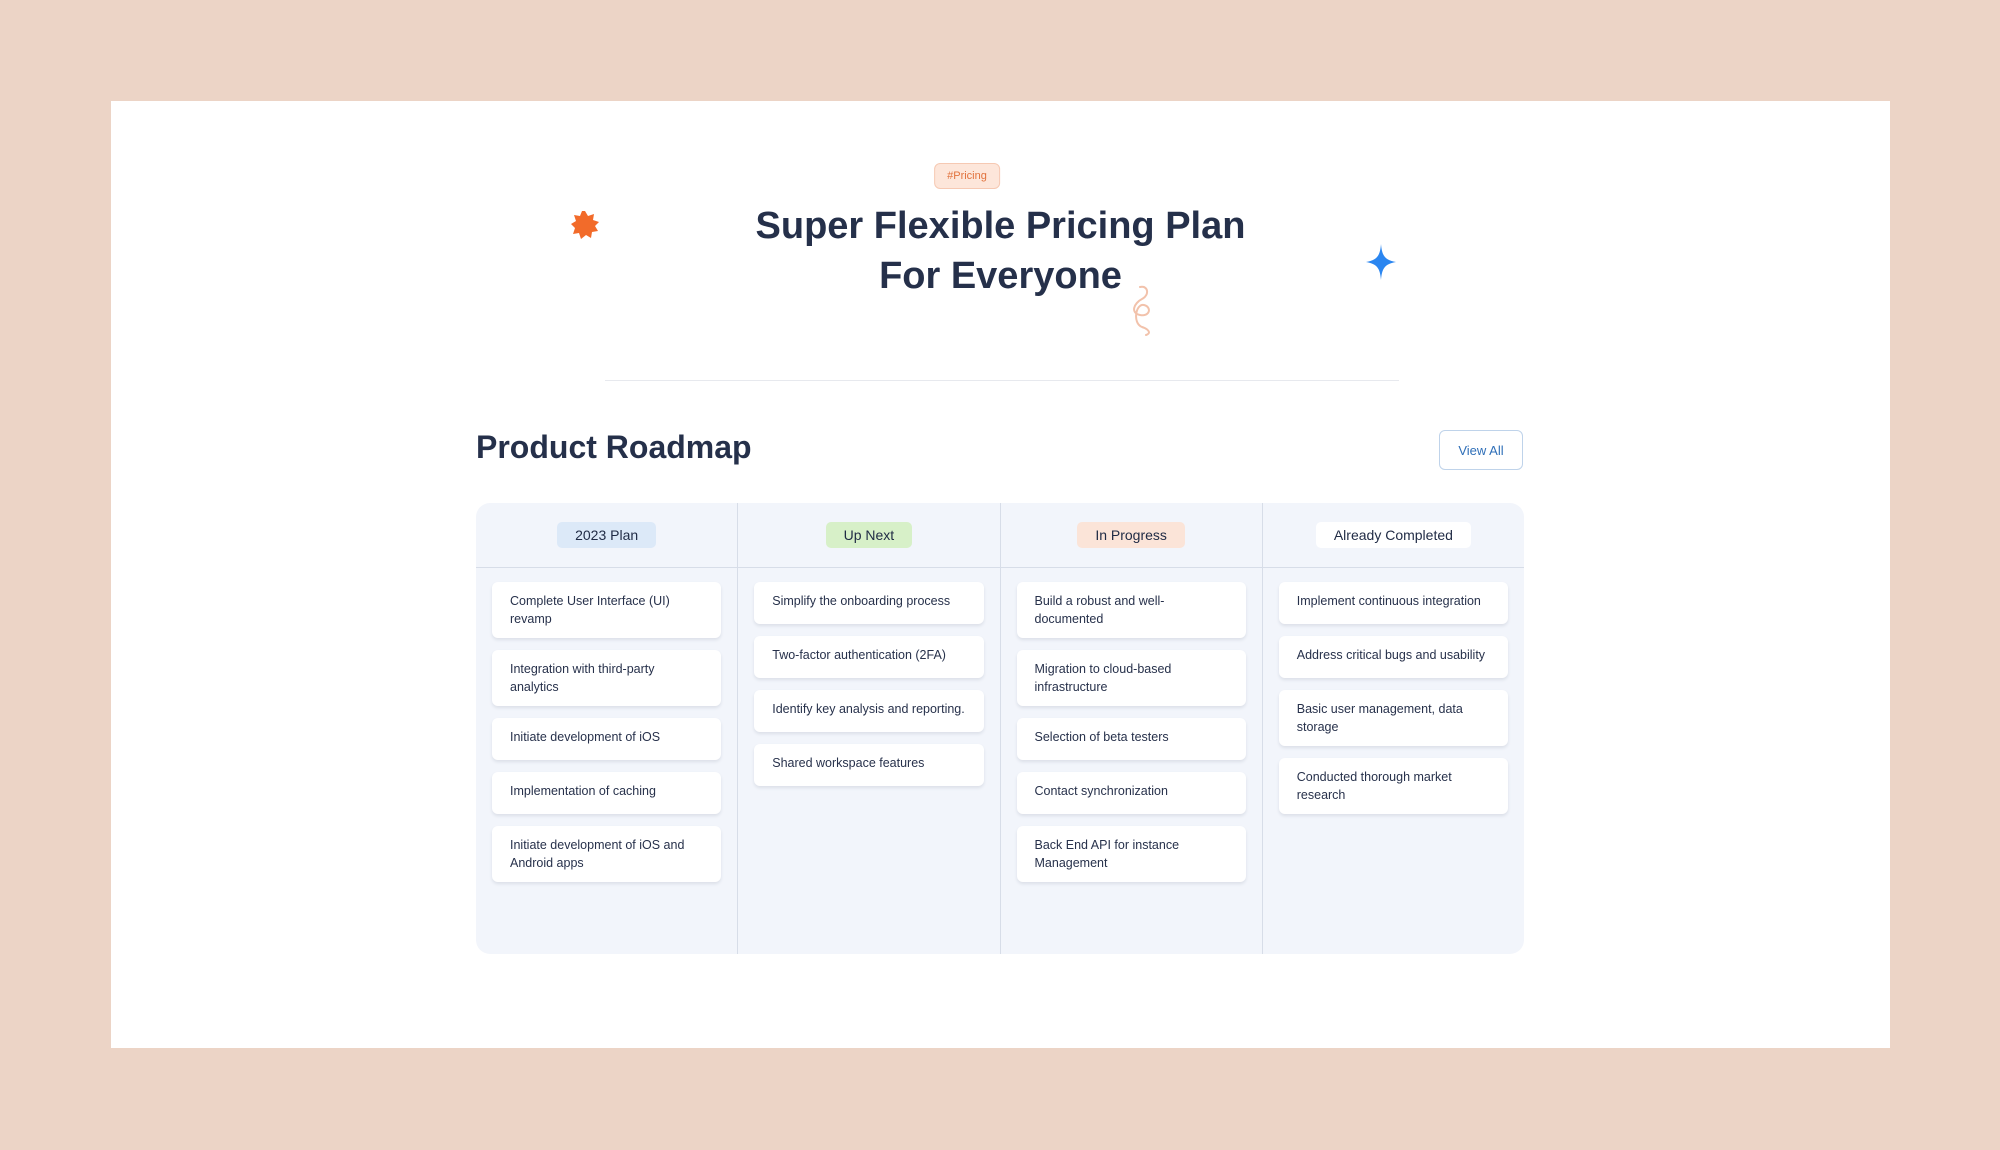 Image resolution: width=2000 pixels, height=1150 pixels. Describe the element at coordinates (1000, 276) in the screenshot. I see `hero-title-line2: For Everyone` at that location.